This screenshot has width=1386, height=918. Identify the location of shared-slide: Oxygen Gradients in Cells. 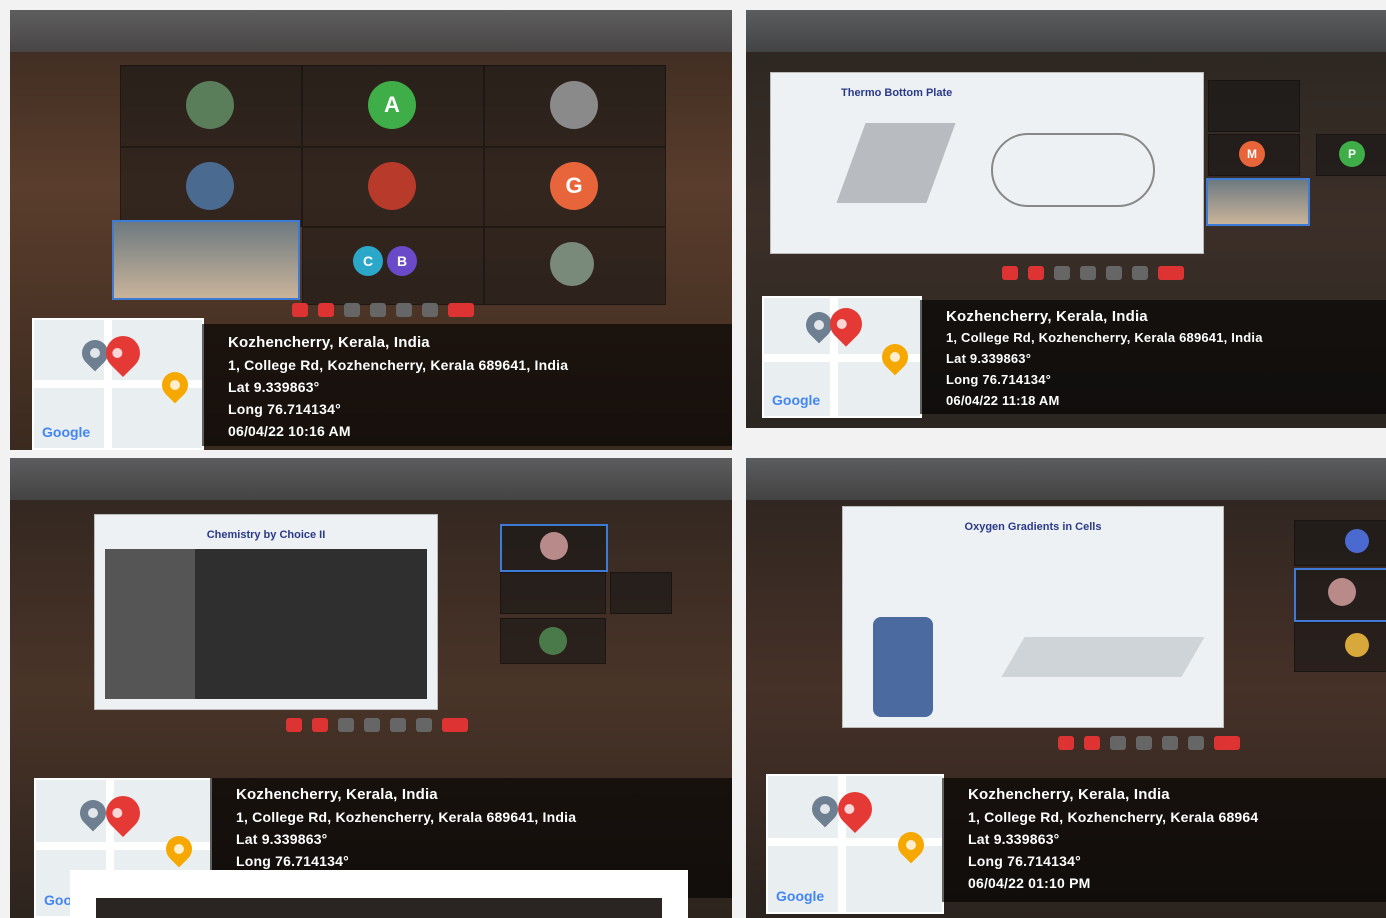
(1033, 617).